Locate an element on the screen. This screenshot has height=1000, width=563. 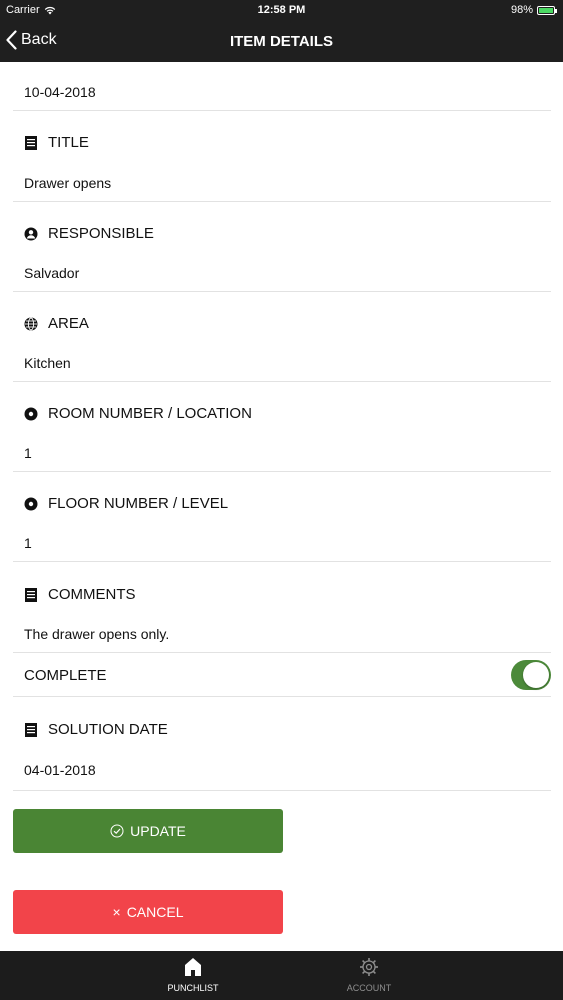
tab-label: ACCOUNT is located at coordinates (369, 988).